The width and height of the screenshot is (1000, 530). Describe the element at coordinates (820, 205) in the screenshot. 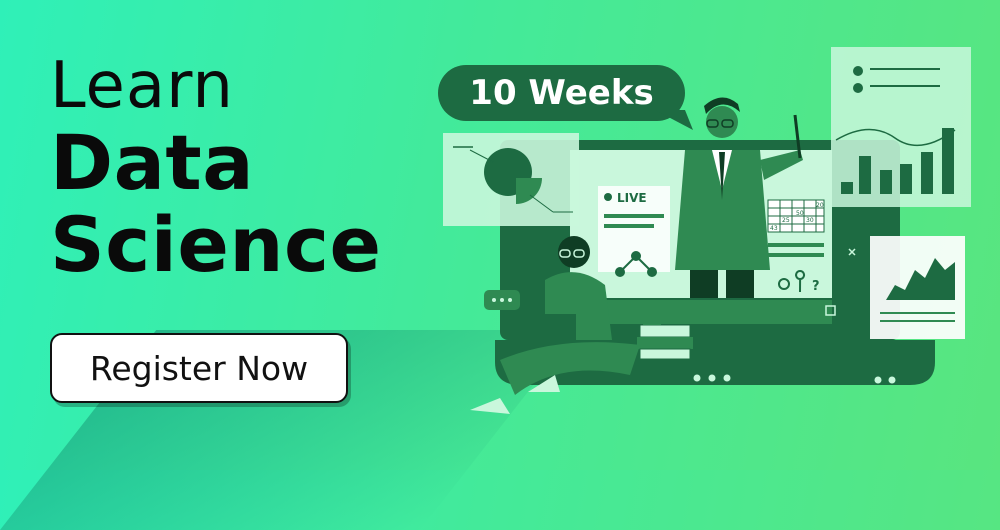

I see `calendar-num-1: 20` at that location.